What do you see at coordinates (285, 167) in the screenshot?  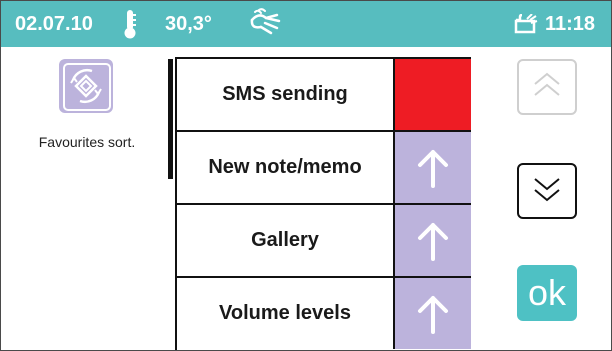 I see `list-item-label: New note/memo` at bounding box center [285, 167].